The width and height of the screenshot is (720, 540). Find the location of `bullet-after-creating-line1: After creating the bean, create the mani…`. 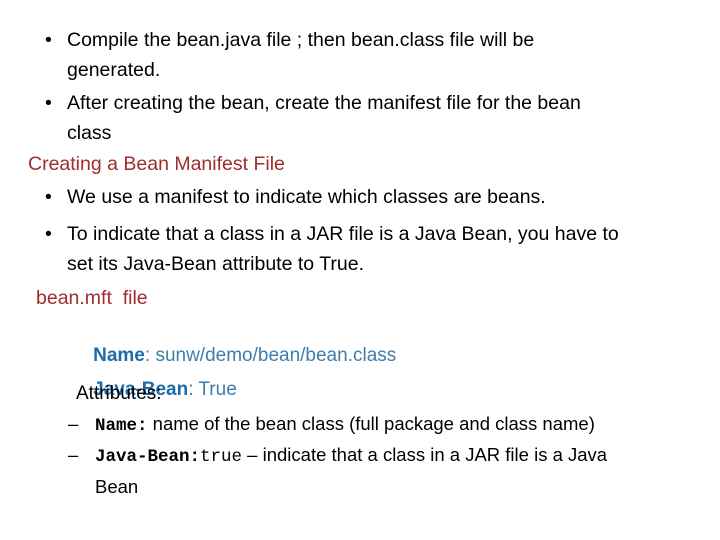

bullet-after-creating-line1: After creating the bean, create the mani… is located at coordinates (324, 103).